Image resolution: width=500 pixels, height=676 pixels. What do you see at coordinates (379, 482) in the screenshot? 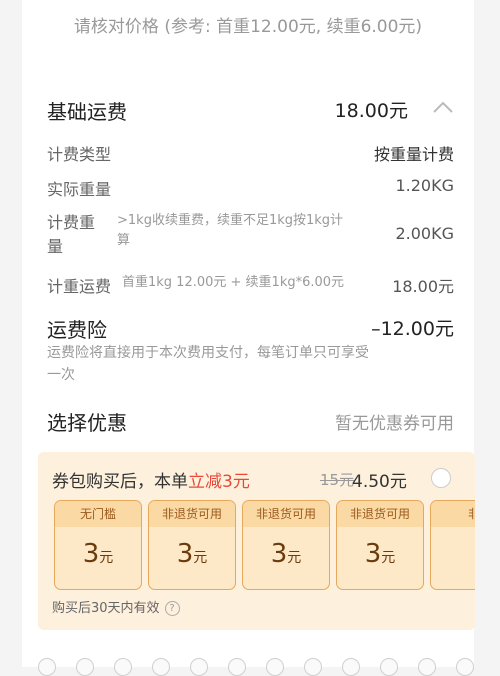
I see `coupon-pack-price: 4.50元` at bounding box center [379, 482].